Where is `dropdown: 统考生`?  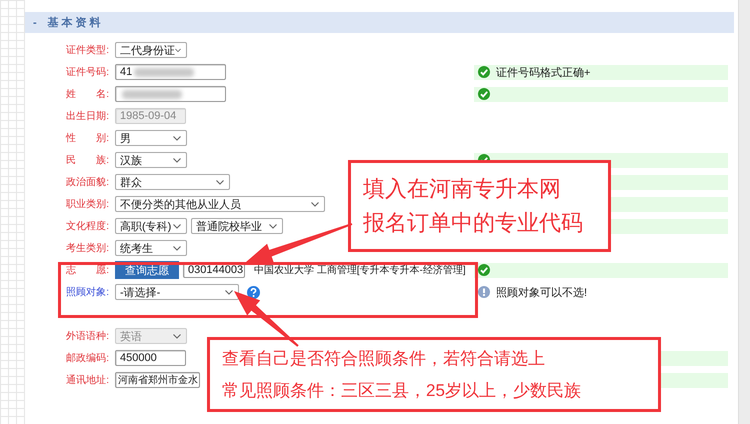
dropdown: 统考生 is located at coordinates (151, 248).